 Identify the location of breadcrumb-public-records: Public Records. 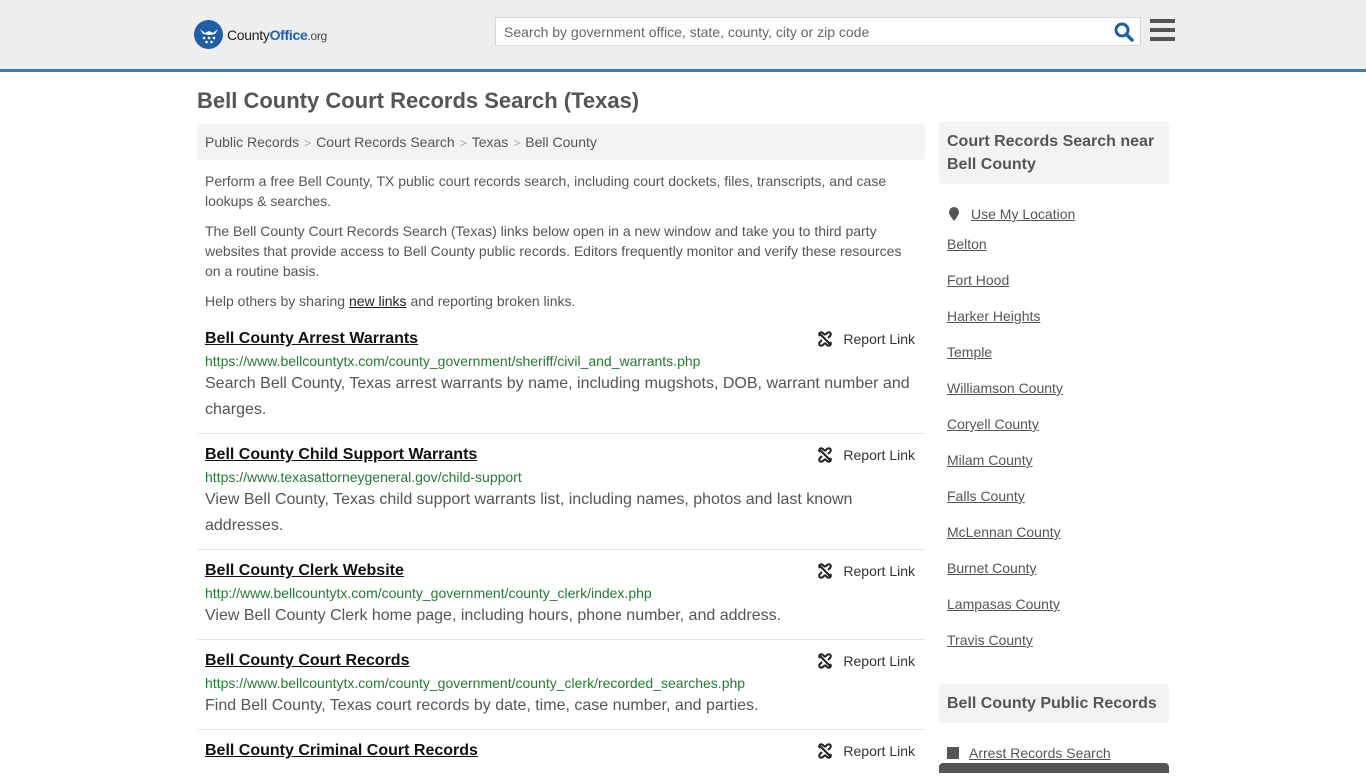
(252, 142).